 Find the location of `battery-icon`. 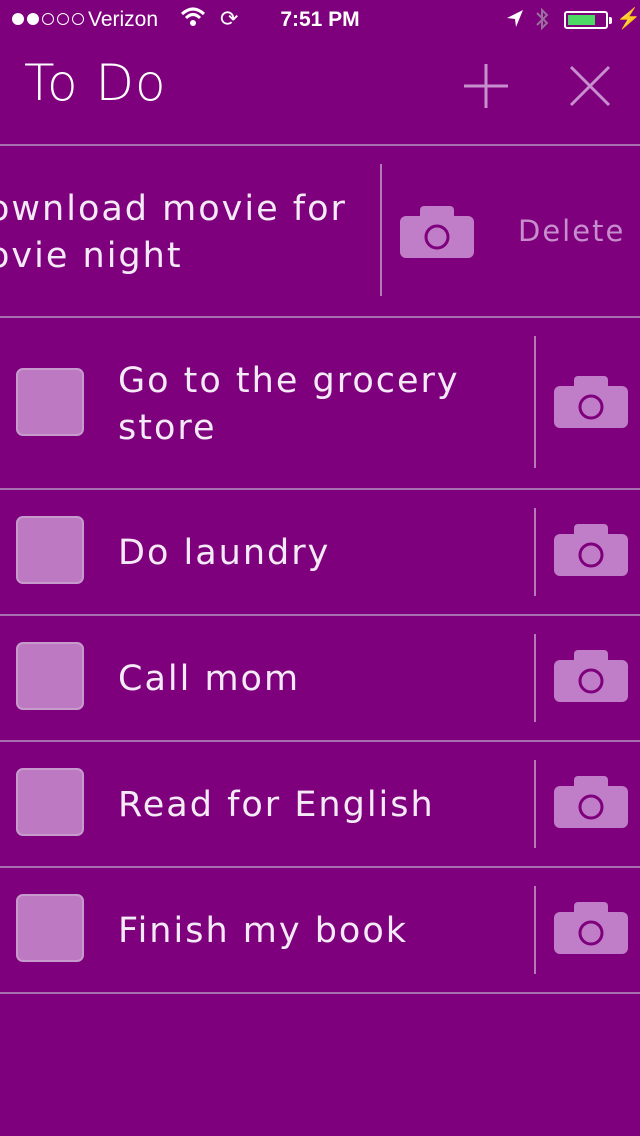

battery-icon is located at coordinates (588, 20).